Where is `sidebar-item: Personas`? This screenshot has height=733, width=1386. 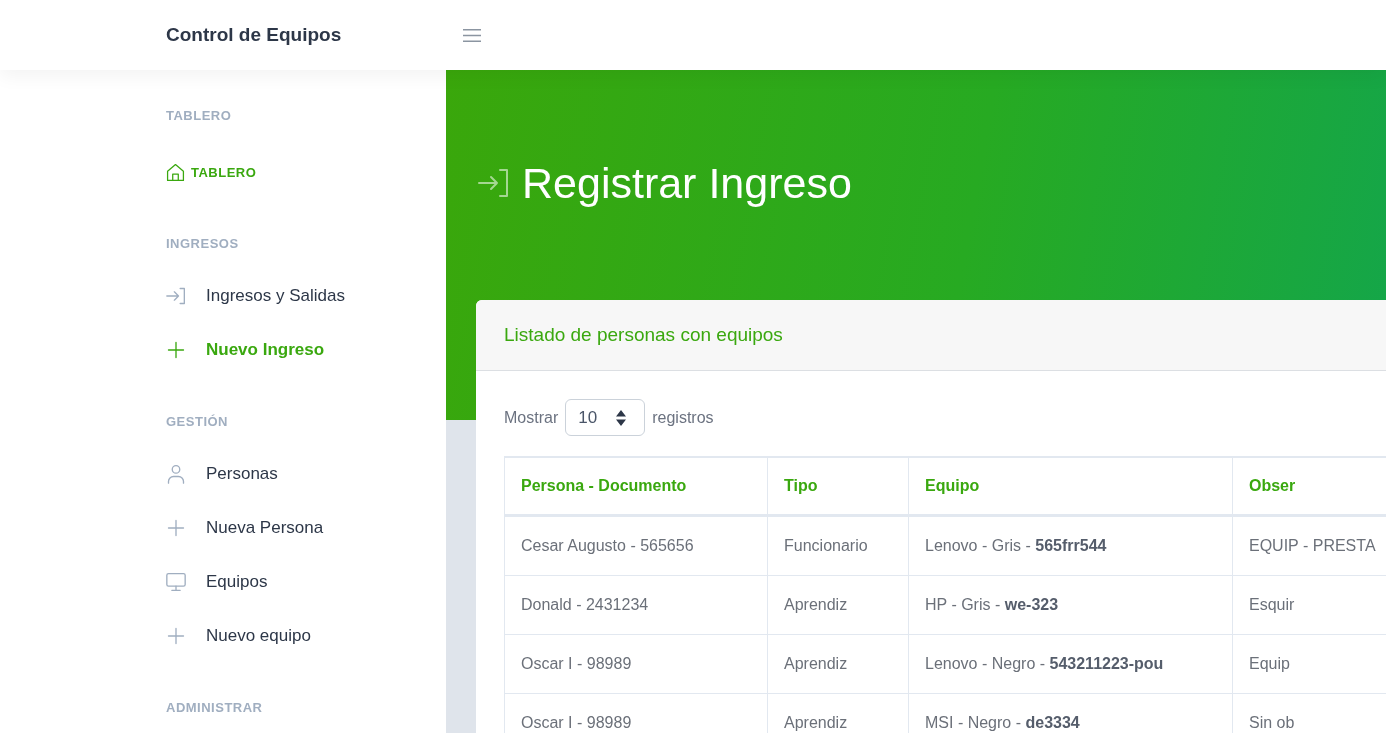
sidebar-item: Personas is located at coordinates (222, 474).